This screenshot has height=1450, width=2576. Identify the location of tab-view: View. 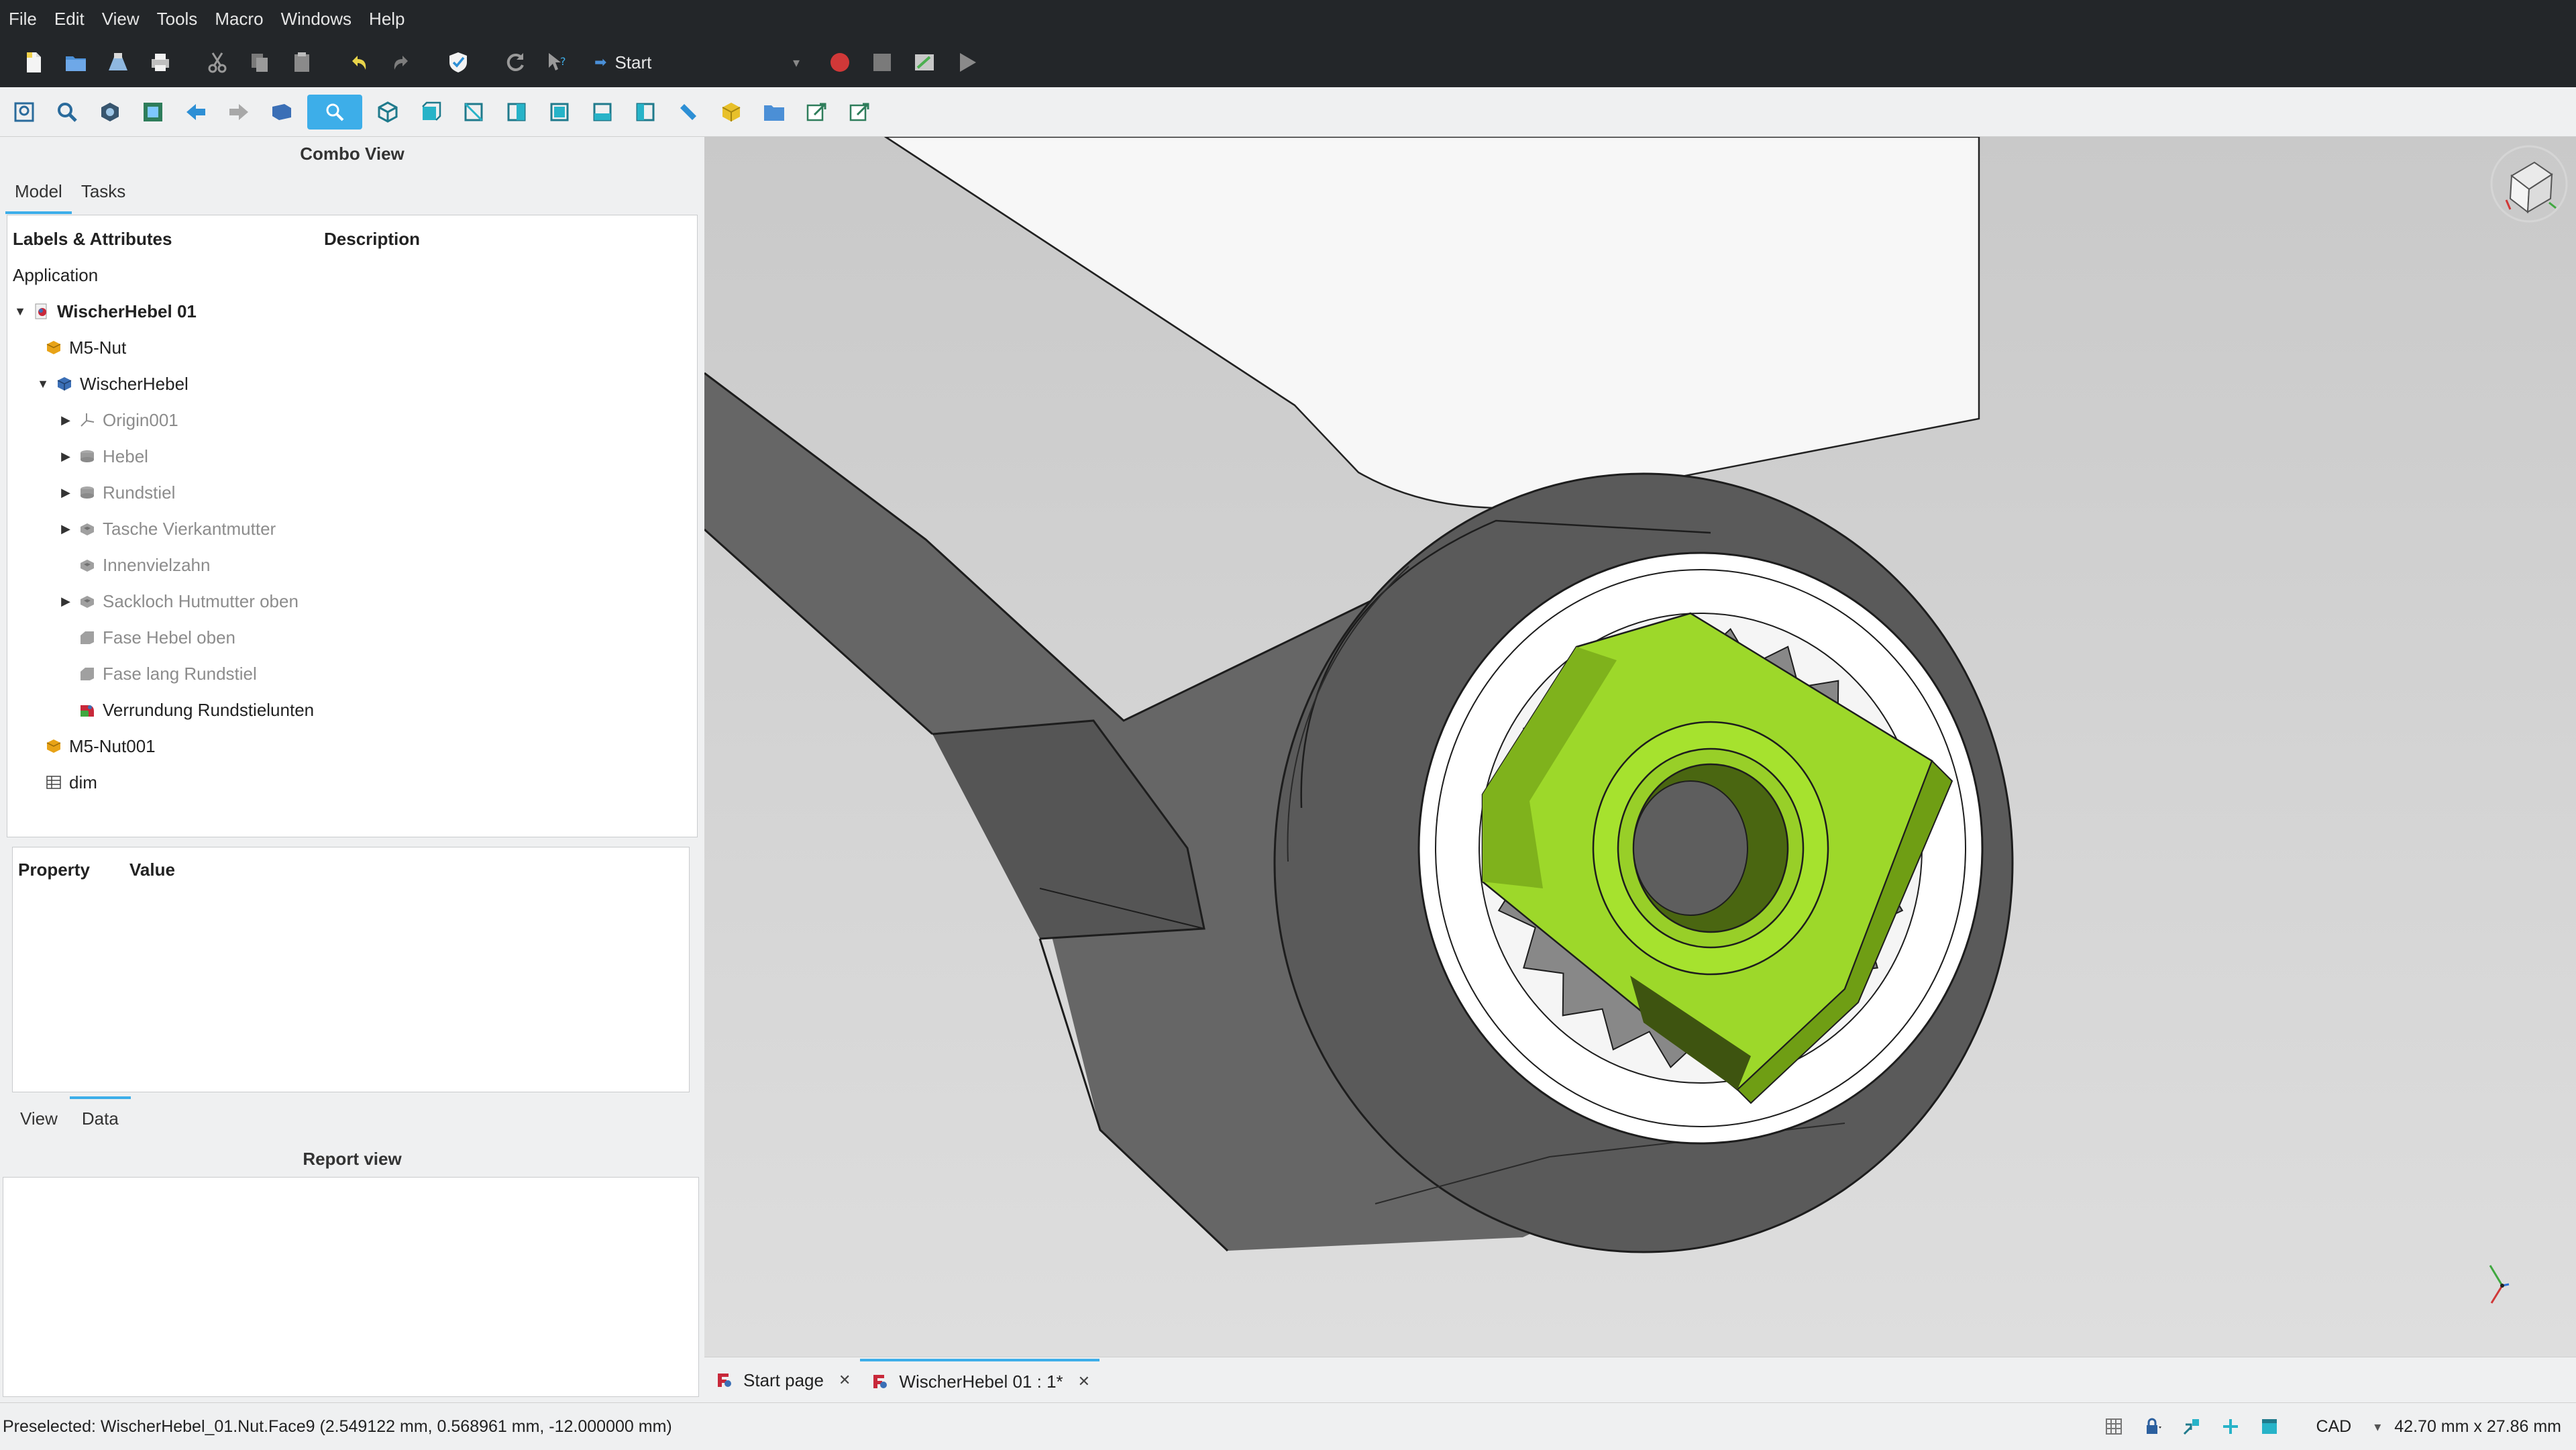
(39, 1118).